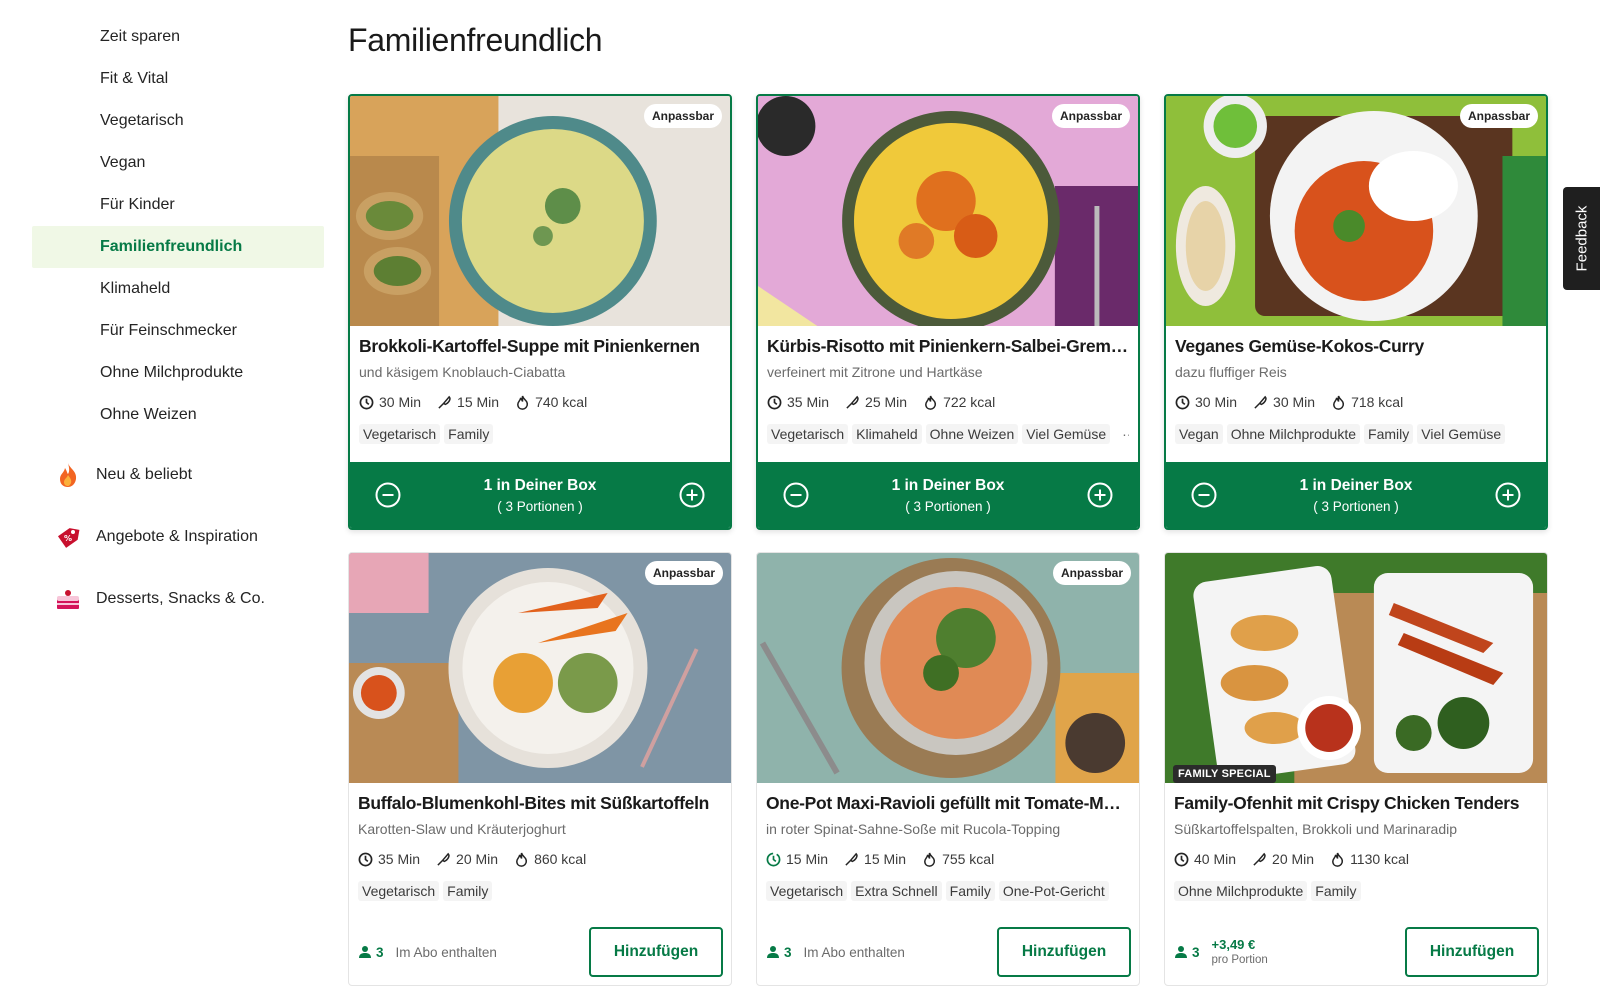  What do you see at coordinates (972, 434) in the screenshot?
I see `tag: Ohne Weizen` at bounding box center [972, 434].